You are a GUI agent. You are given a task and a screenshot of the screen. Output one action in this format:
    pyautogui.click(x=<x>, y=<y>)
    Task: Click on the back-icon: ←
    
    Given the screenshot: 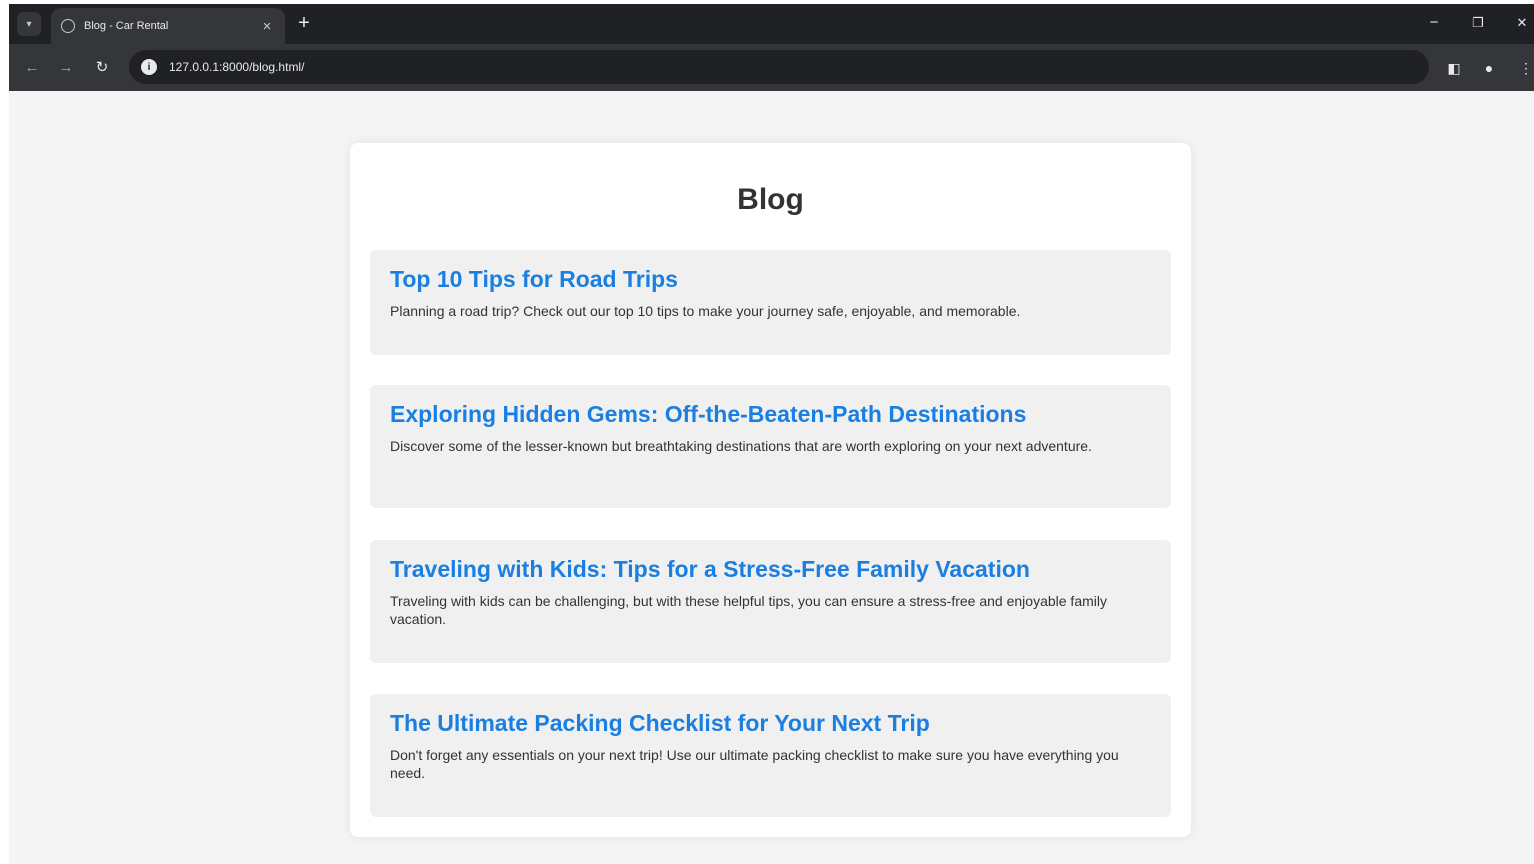 What is the action you would take?
    pyautogui.click(x=32, y=68)
    